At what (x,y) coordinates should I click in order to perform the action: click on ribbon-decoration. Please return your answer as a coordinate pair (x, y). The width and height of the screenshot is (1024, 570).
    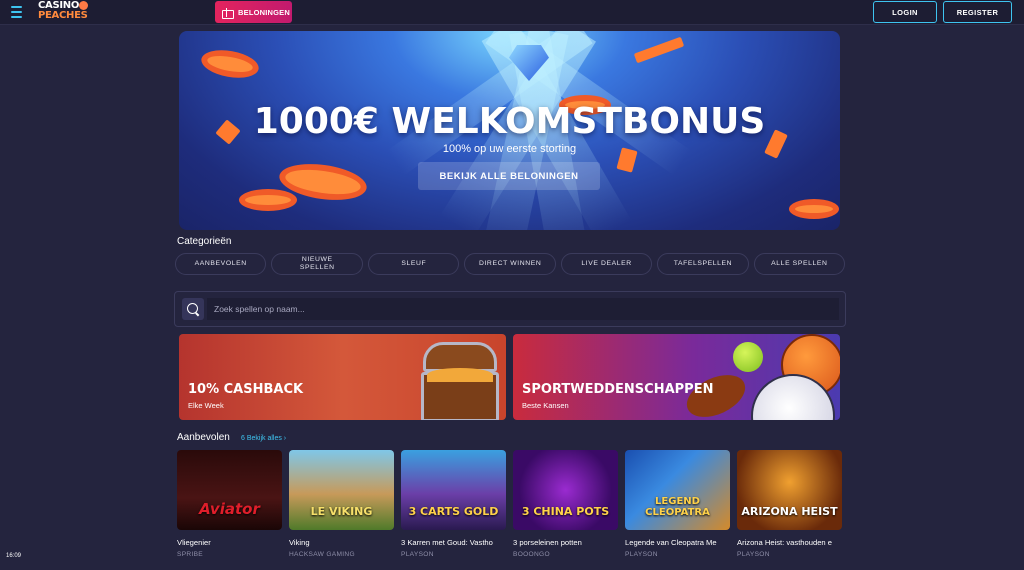
    Looking at the image, I should click on (659, 50).